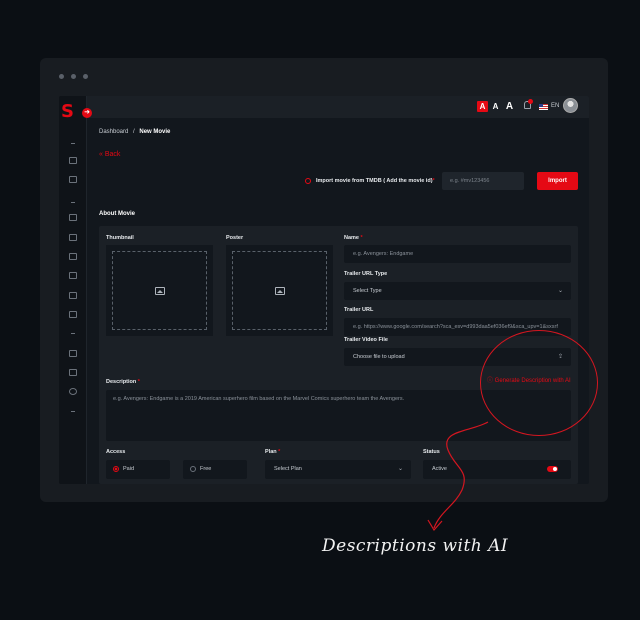 This screenshot has height=620, width=640. What do you see at coordinates (415, 546) in the screenshot?
I see `caption: Descriptions with AI` at bounding box center [415, 546].